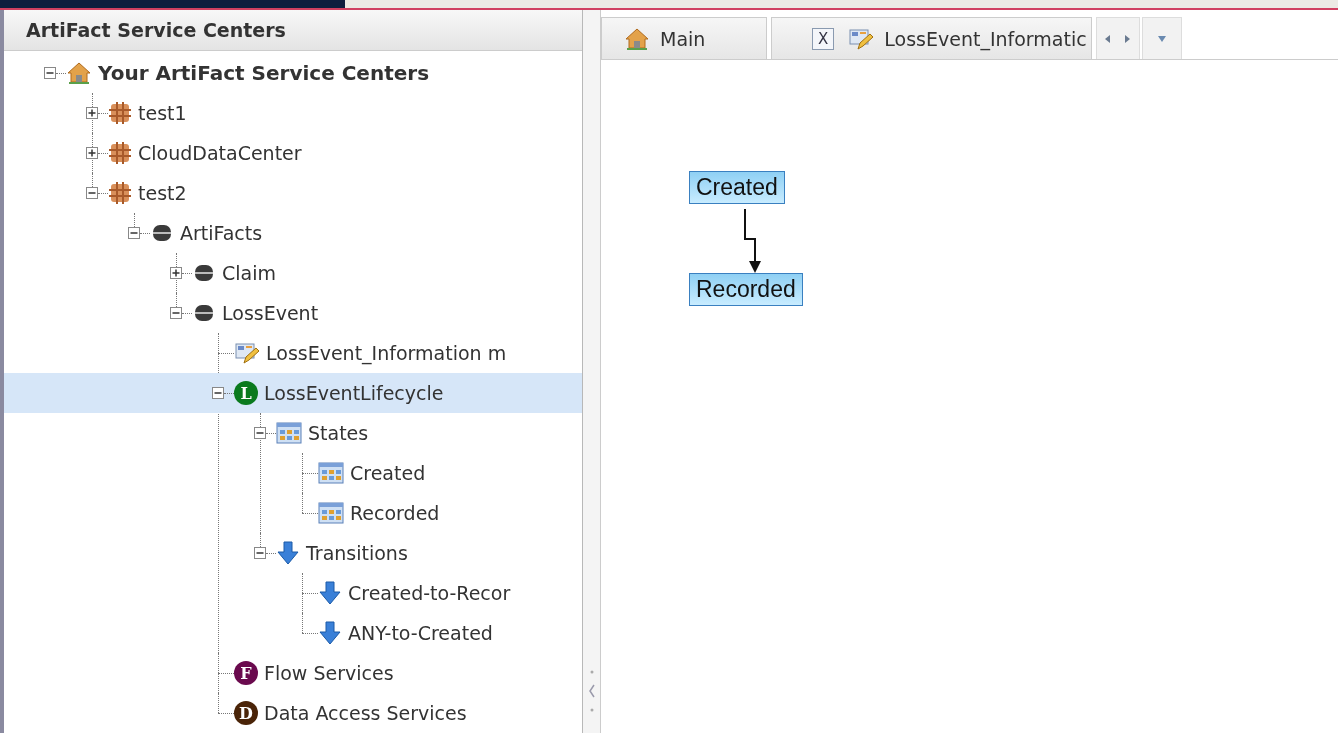  I want to click on tree-item: Created, so click(388, 473).